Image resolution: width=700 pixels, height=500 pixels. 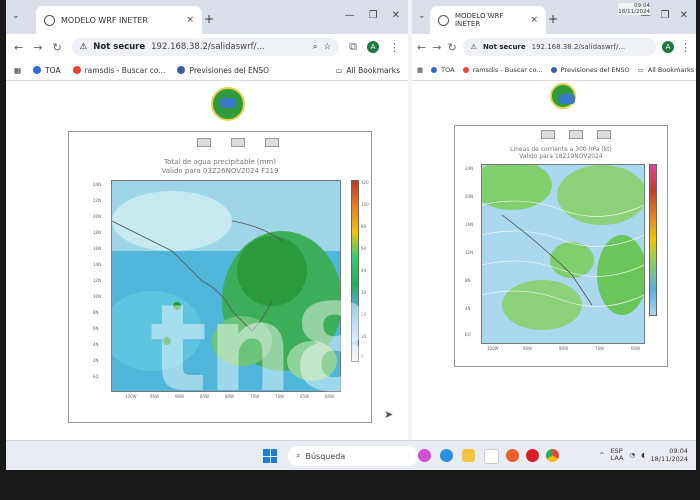 I want to click on file-explorer-icon, so click(x=468, y=455).